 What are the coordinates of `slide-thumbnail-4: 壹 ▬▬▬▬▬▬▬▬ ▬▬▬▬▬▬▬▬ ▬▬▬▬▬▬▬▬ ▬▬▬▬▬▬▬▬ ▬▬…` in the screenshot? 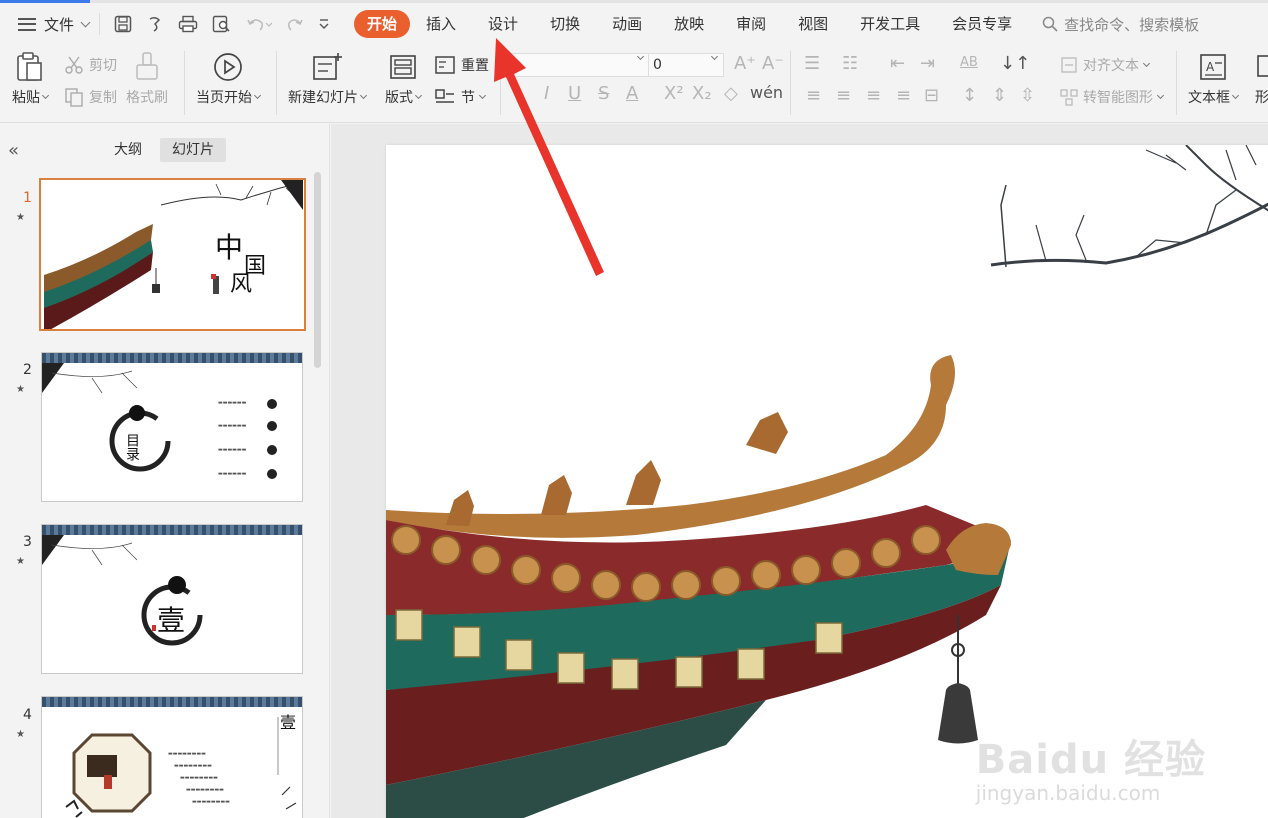 It's located at (172, 757).